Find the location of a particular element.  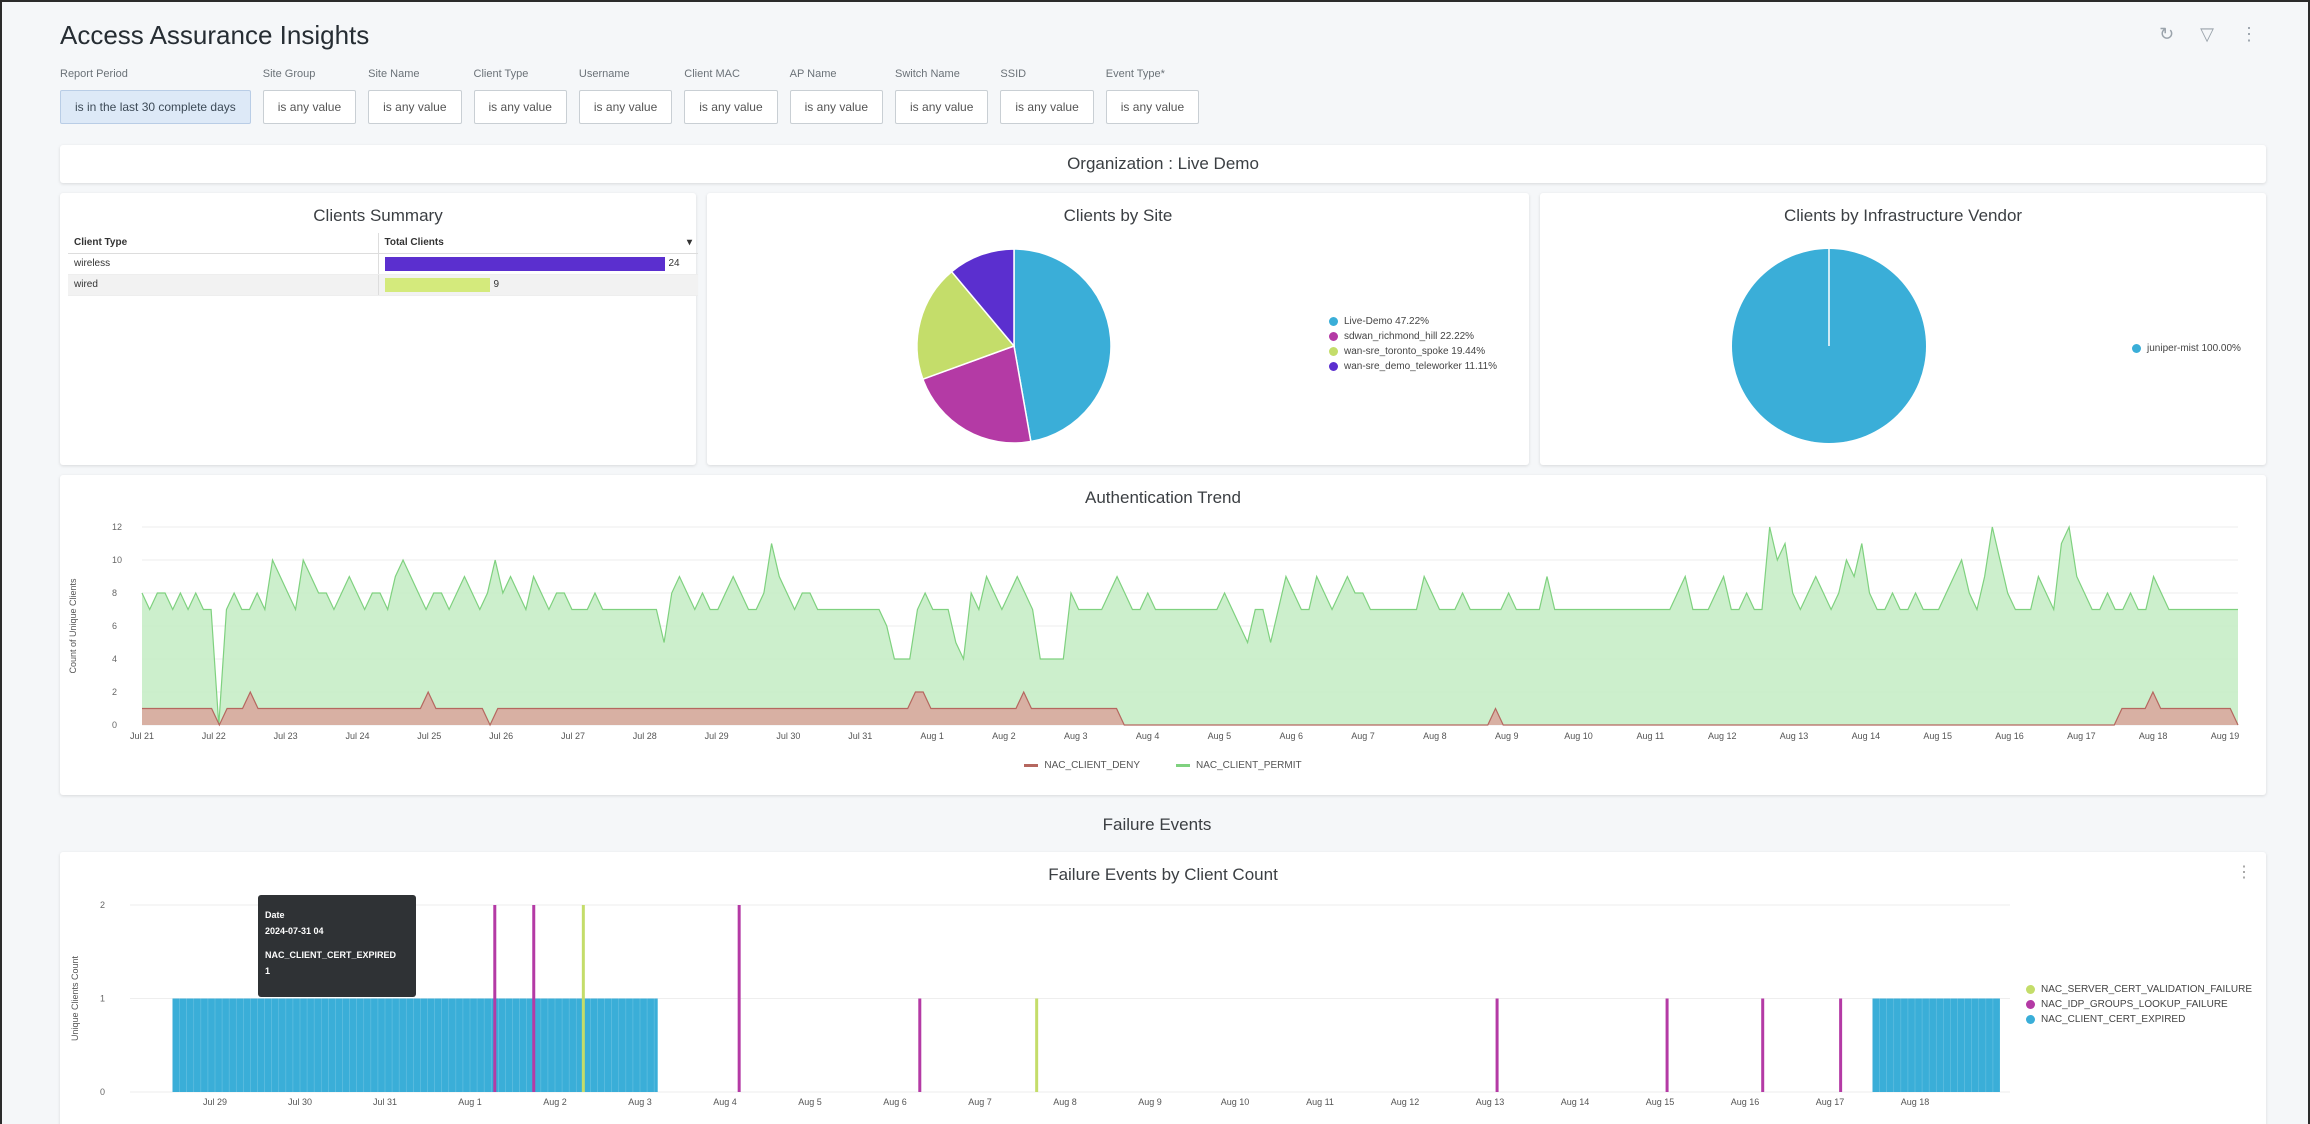

filter-4: Username is any value is located at coordinates (625, 96).